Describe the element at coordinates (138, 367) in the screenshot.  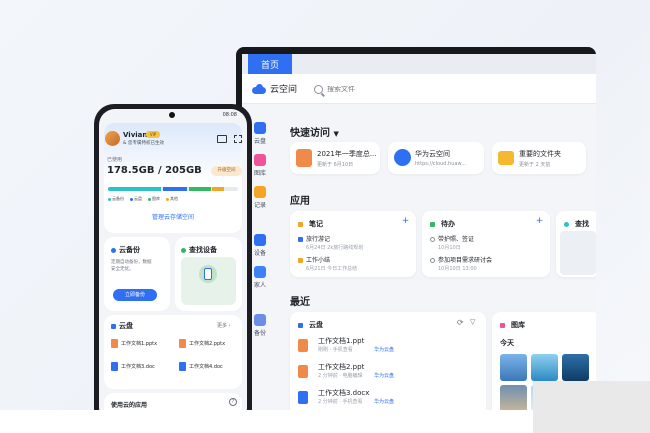
I see `doc-name: 工作文档3.doc` at that location.